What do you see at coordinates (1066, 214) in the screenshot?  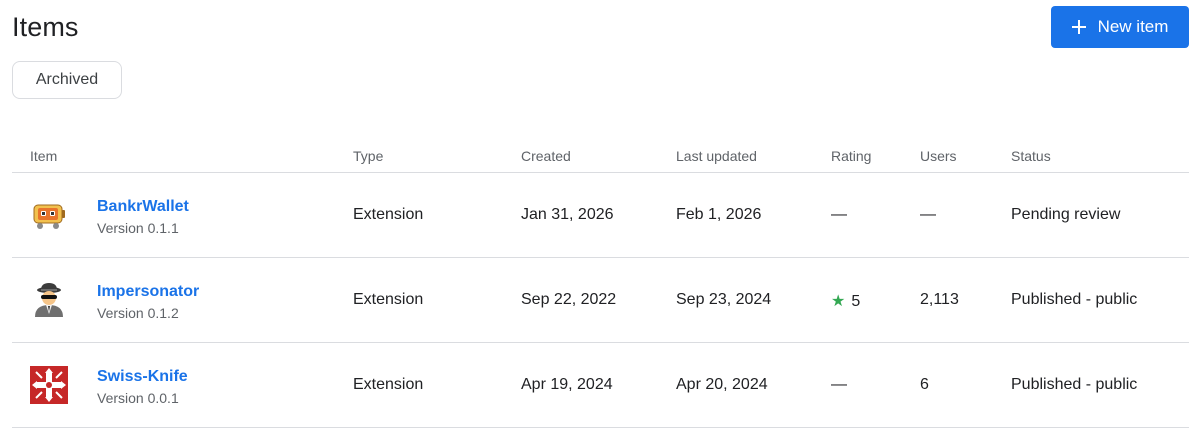 I see `item-status: Pending review` at bounding box center [1066, 214].